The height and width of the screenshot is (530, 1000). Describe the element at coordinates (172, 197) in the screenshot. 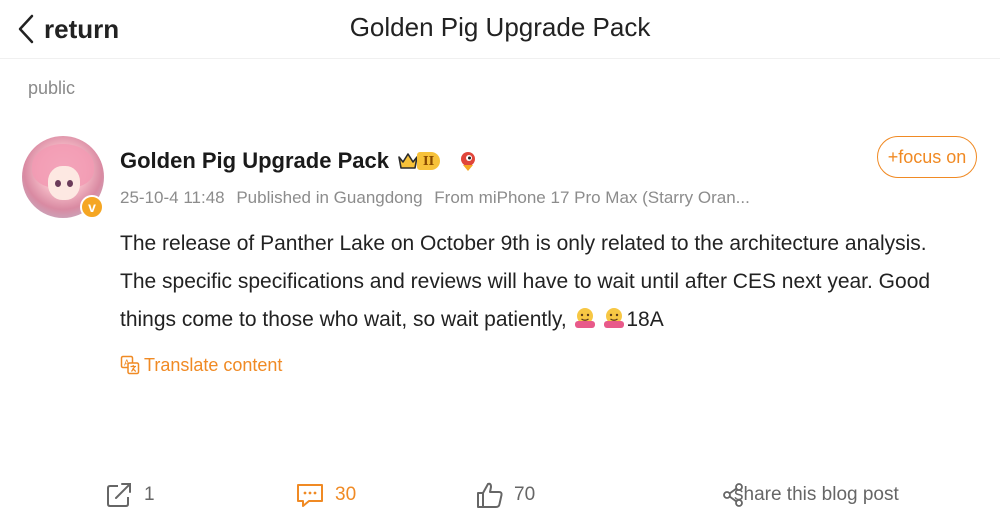

I see `post-timestamp: 25-10-4 11:48` at that location.